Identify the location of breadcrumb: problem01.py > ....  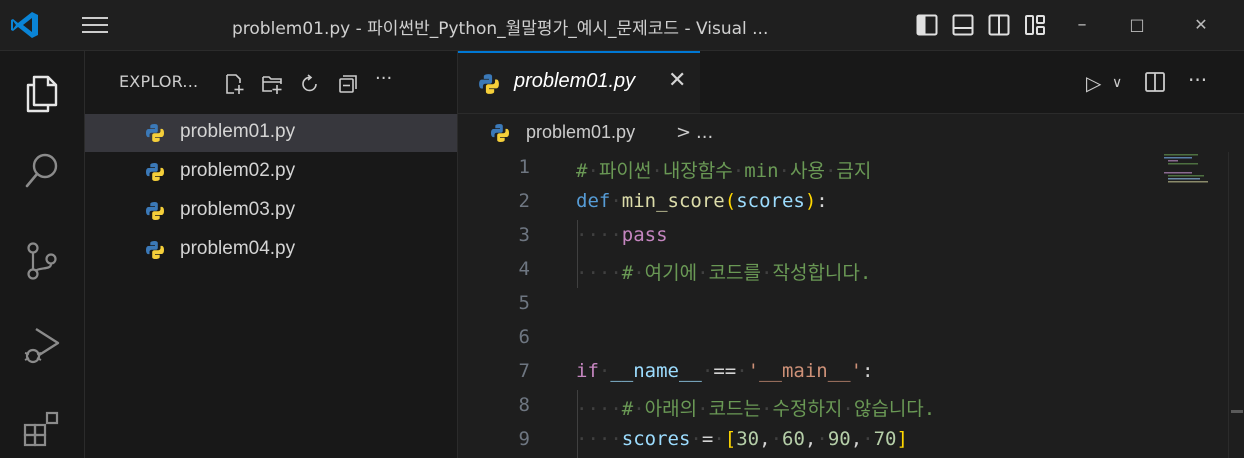
(851, 133).